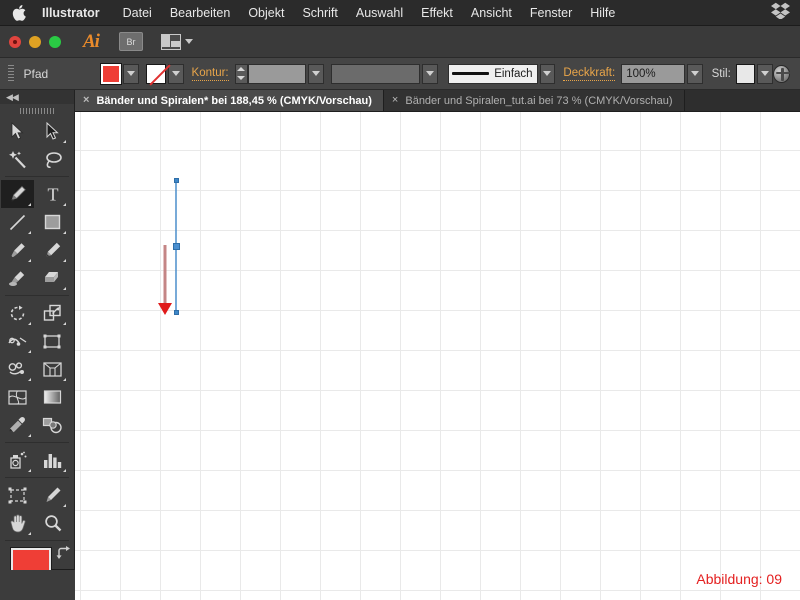 This screenshot has height=600, width=800. I want to click on style-label: Stil:, so click(721, 73).